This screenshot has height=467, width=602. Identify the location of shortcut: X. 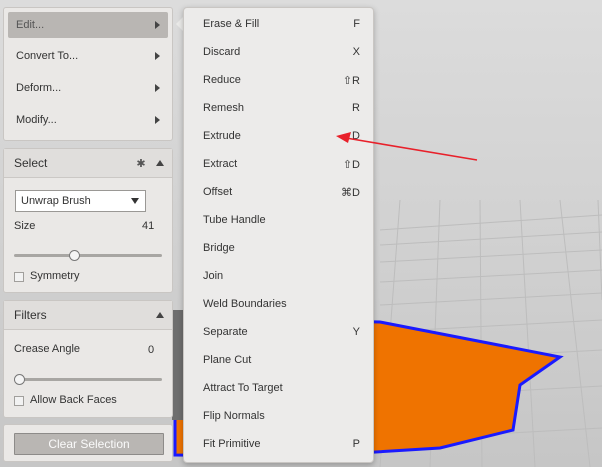
(356, 52).